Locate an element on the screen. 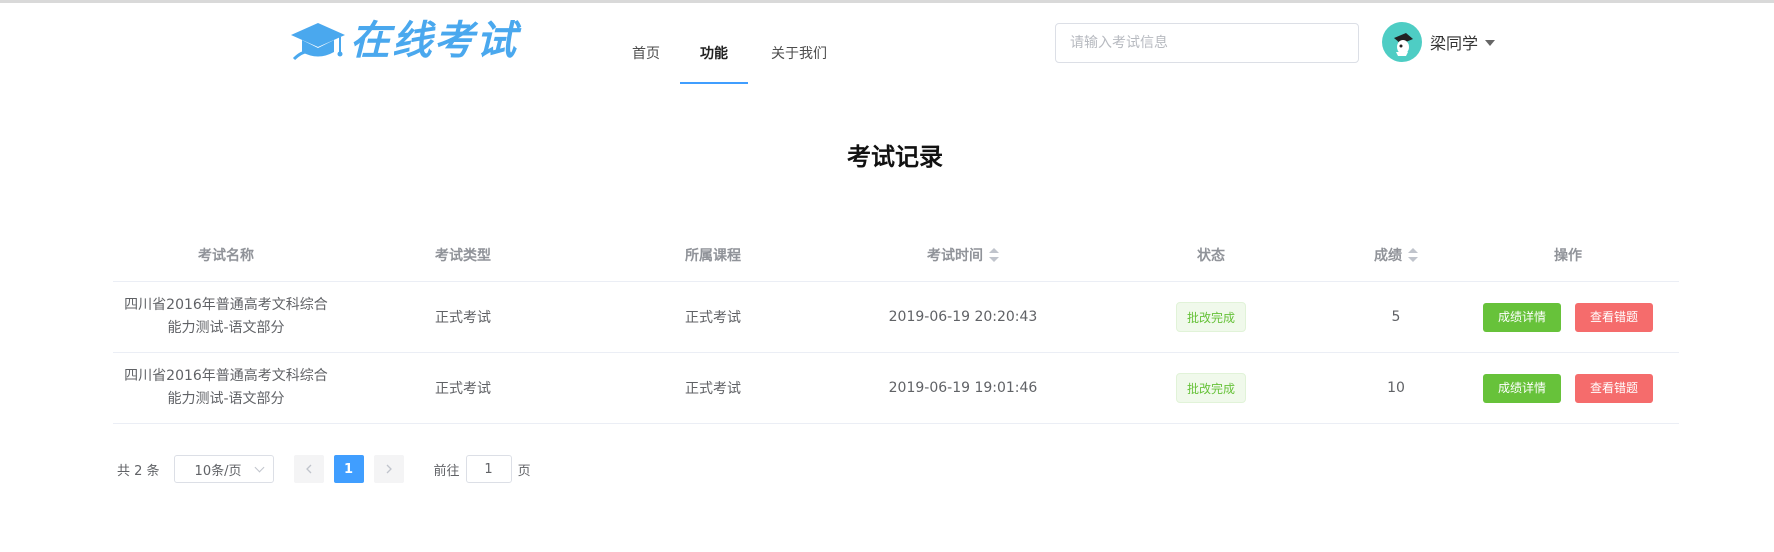  score-cell: 10 is located at coordinates (1396, 388).